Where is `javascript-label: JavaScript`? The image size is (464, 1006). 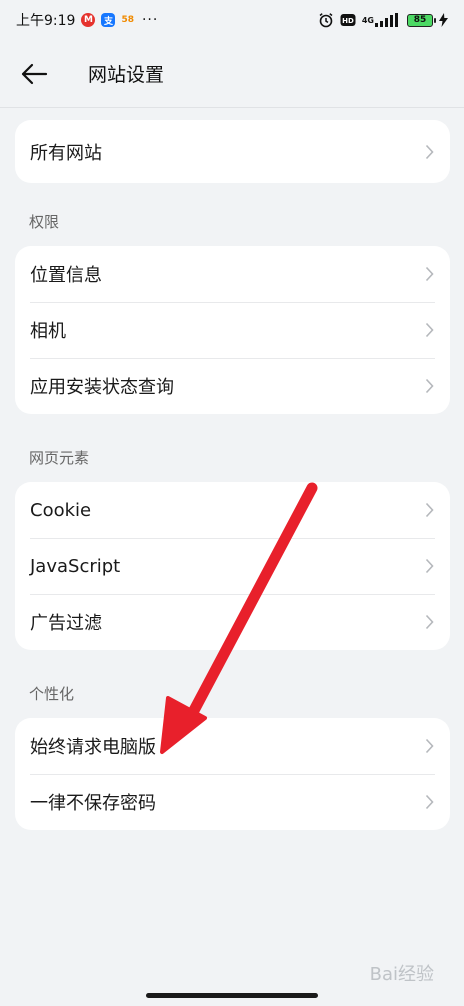 javascript-label: JavaScript is located at coordinates (75, 566).